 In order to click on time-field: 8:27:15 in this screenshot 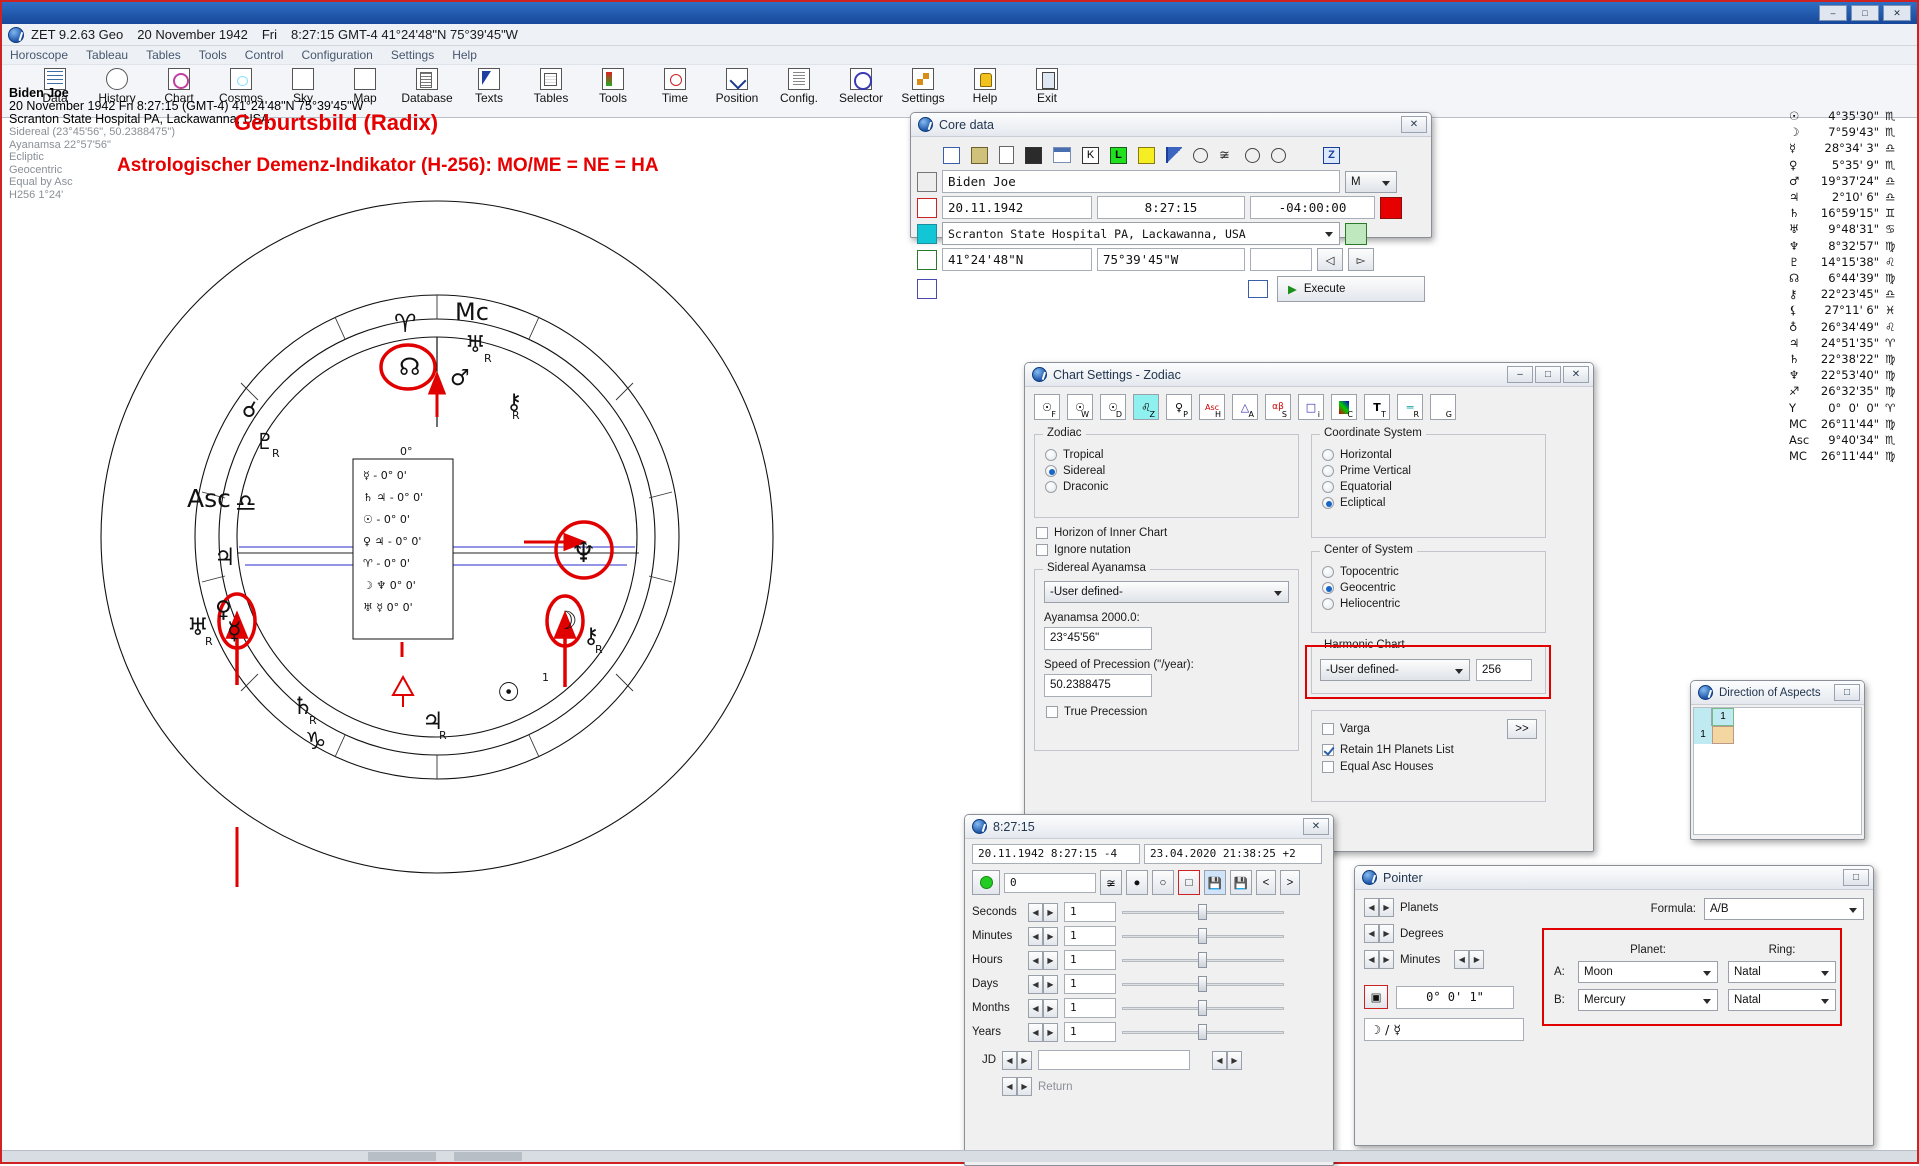, I will do `click(1171, 207)`.